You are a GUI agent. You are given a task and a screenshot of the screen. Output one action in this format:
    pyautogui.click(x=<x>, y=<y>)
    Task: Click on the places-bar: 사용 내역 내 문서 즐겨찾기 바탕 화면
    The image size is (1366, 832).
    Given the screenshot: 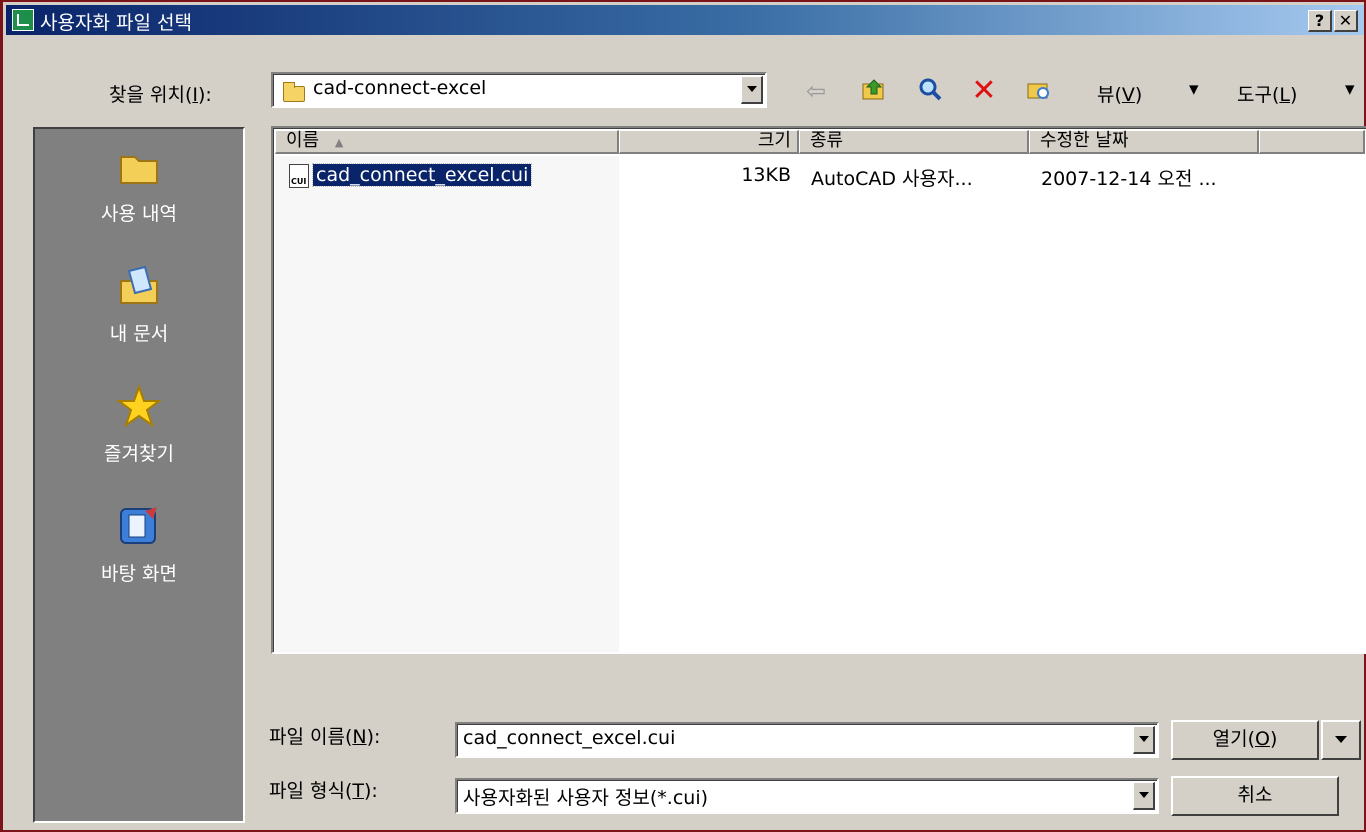 What is the action you would take?
    pyautogui.click(x=139, y=475)
    